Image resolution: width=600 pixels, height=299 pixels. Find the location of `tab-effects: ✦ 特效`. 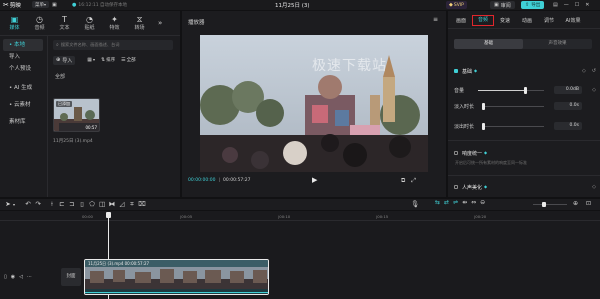

tab-effects: ✦ 特效 is located at coordinates (114, 23).